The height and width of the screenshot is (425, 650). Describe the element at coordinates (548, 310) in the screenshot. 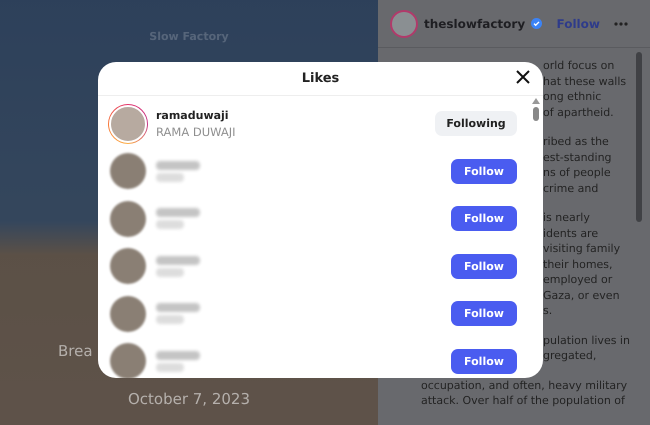

I see `post-text-line: s.` at that location.